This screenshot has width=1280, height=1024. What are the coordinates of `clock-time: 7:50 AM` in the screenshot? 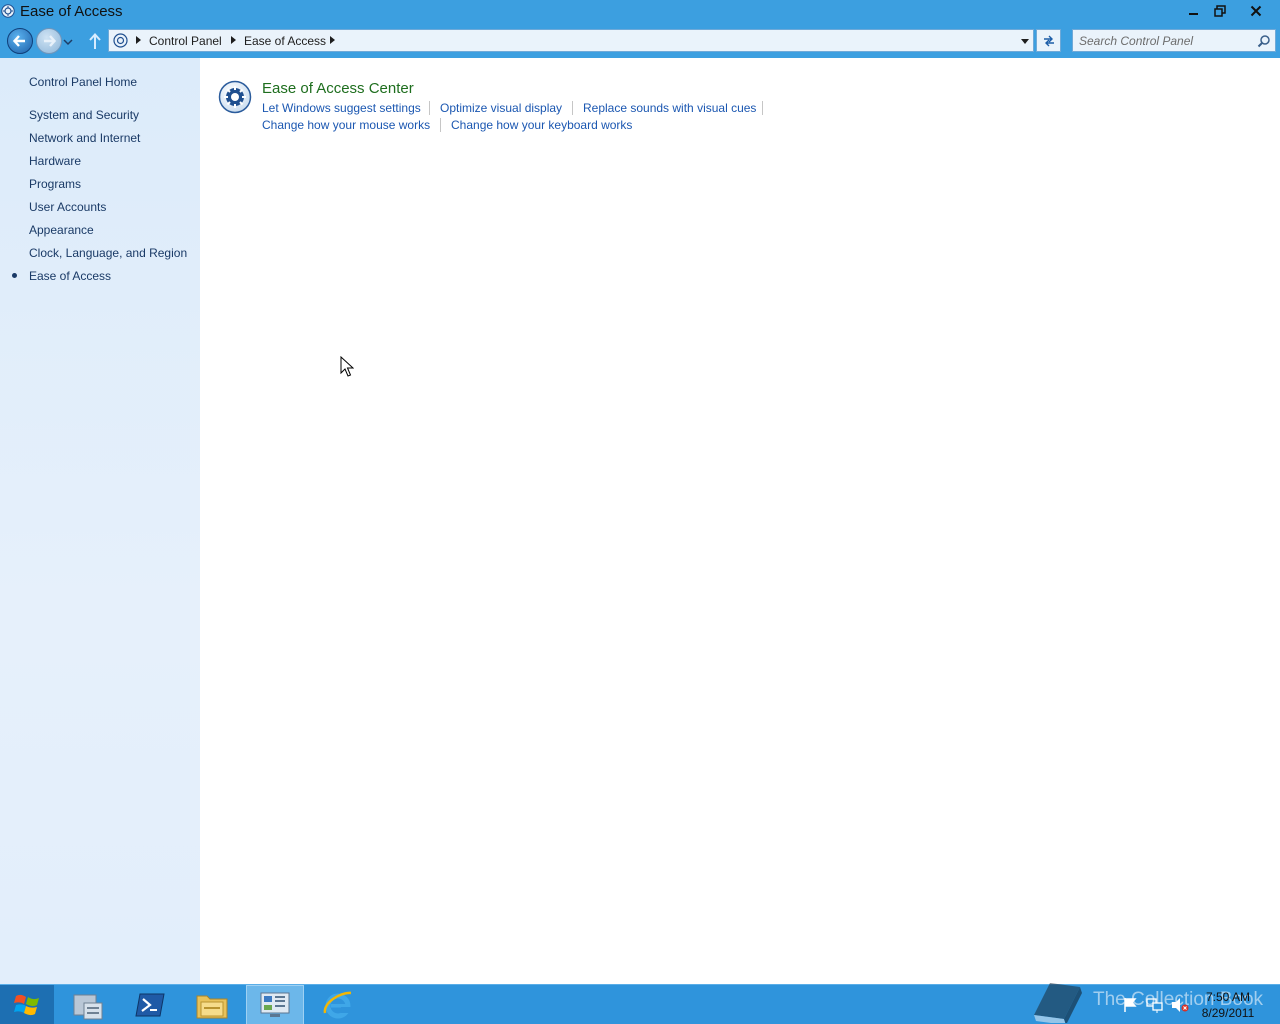 It's located at (1228, 997).